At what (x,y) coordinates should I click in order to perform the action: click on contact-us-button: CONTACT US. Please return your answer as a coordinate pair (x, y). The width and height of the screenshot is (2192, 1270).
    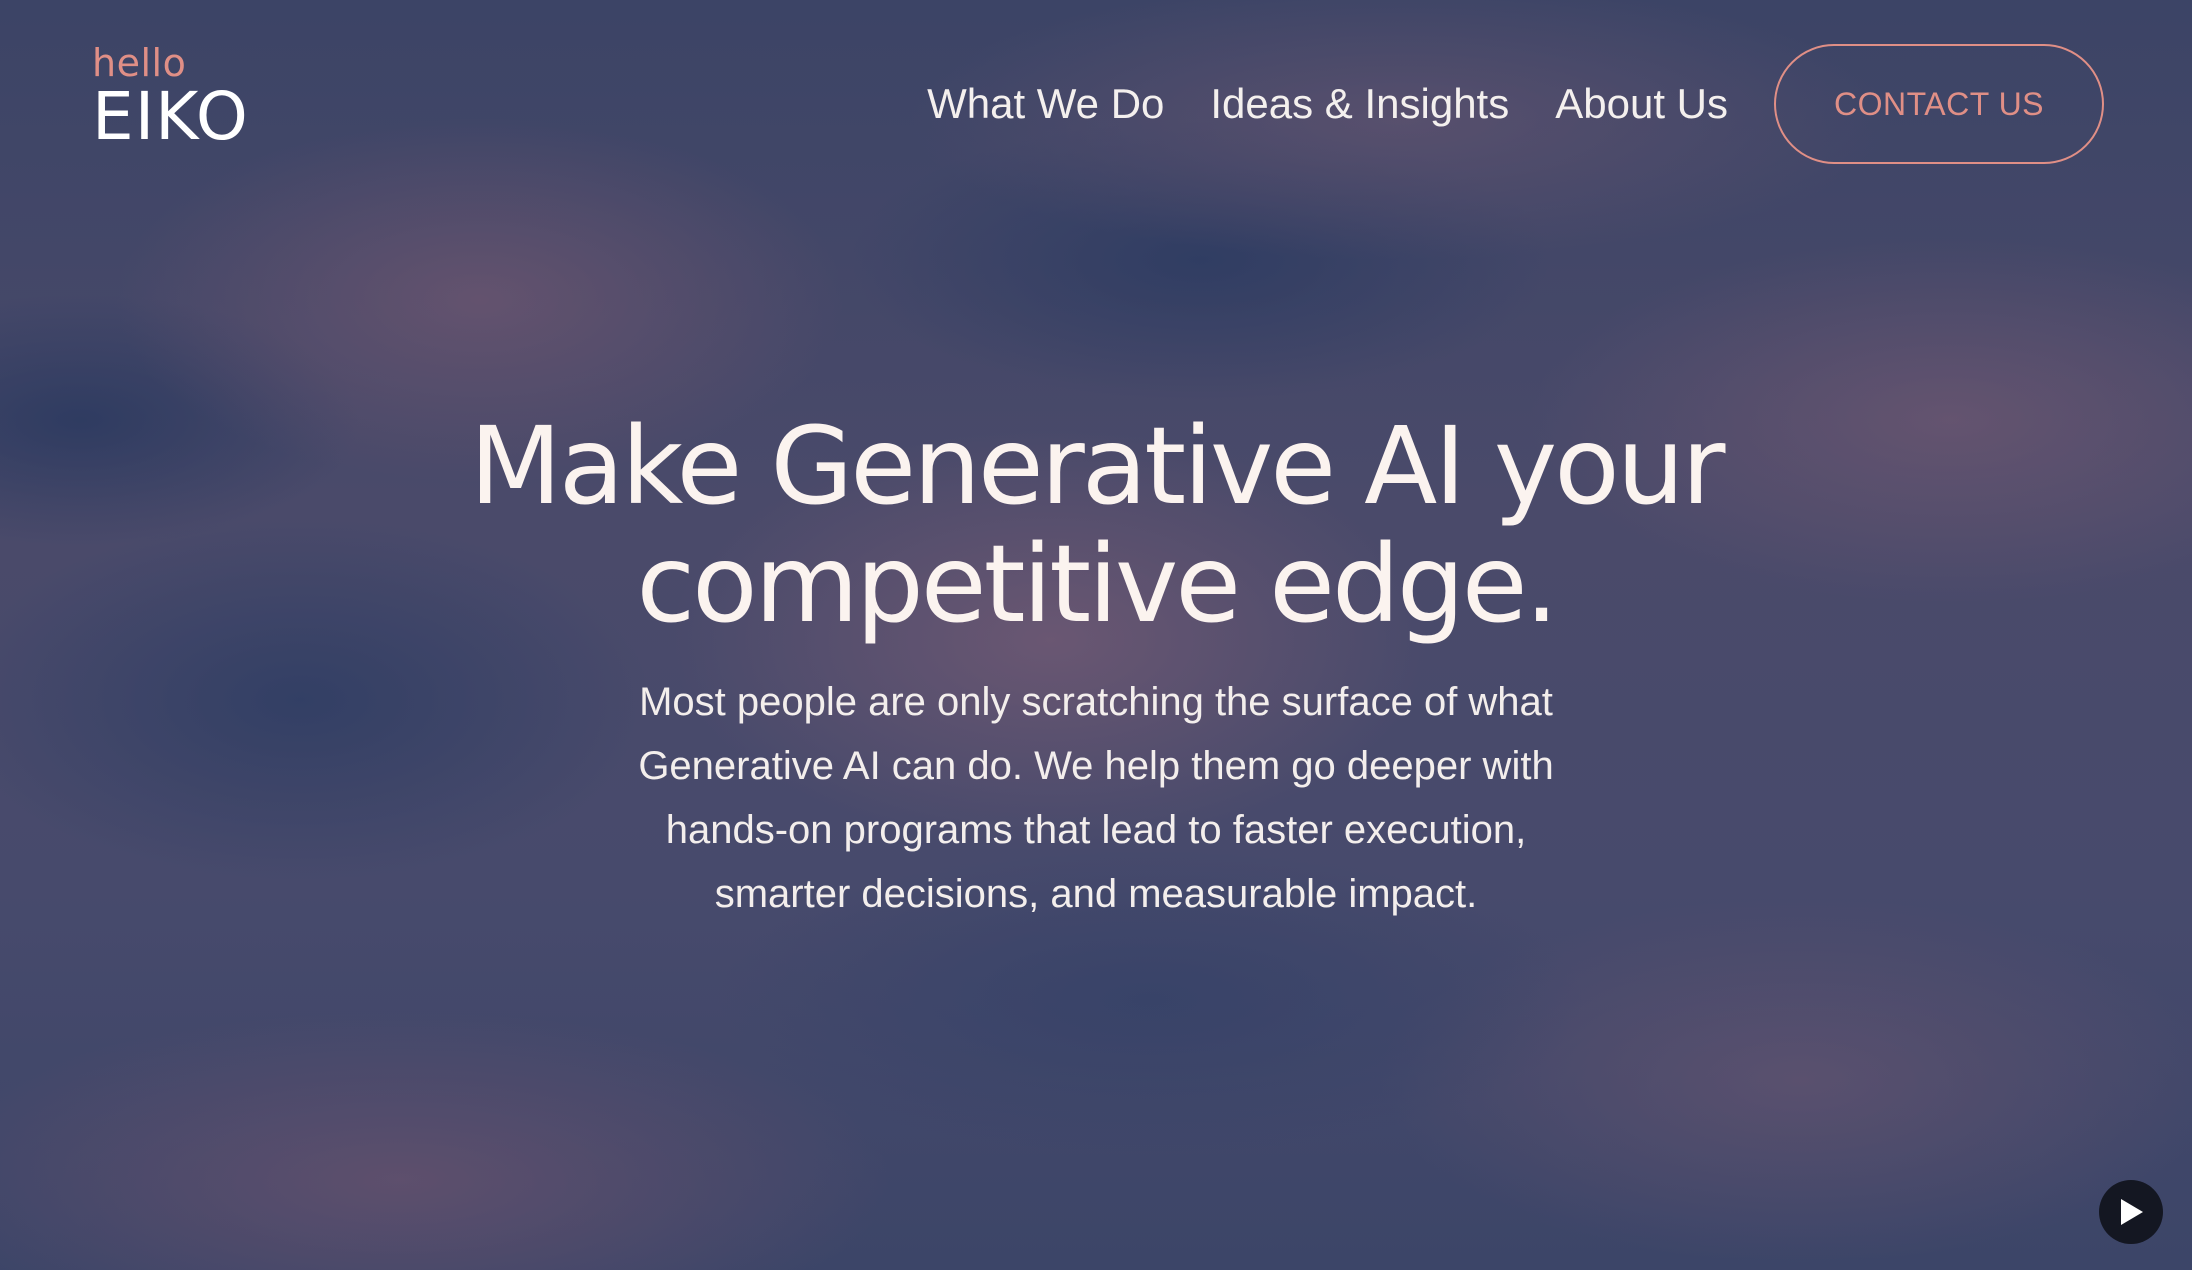
    Looking at the image, I should click on (1939, 104).